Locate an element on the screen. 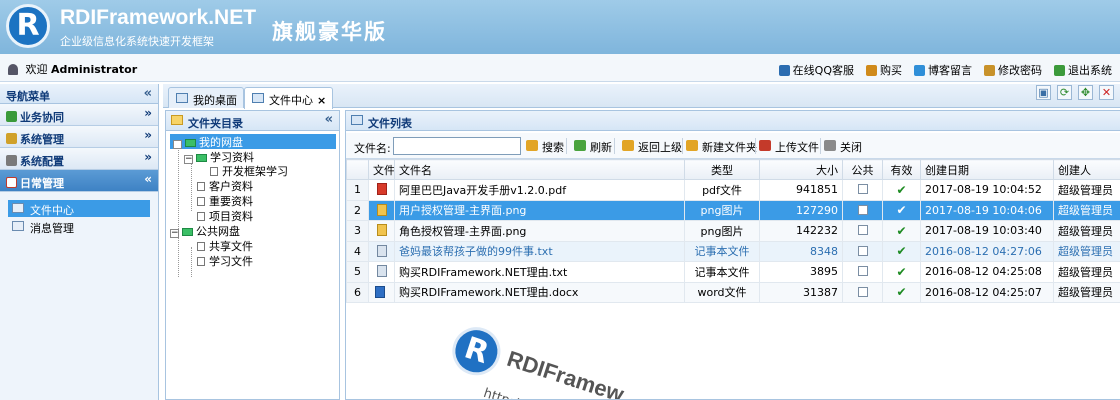 Image resolution: width=1120 pixels, height=400 pixels. nav-item-file-center: 文件中心 is located at coordinates (79, 208).